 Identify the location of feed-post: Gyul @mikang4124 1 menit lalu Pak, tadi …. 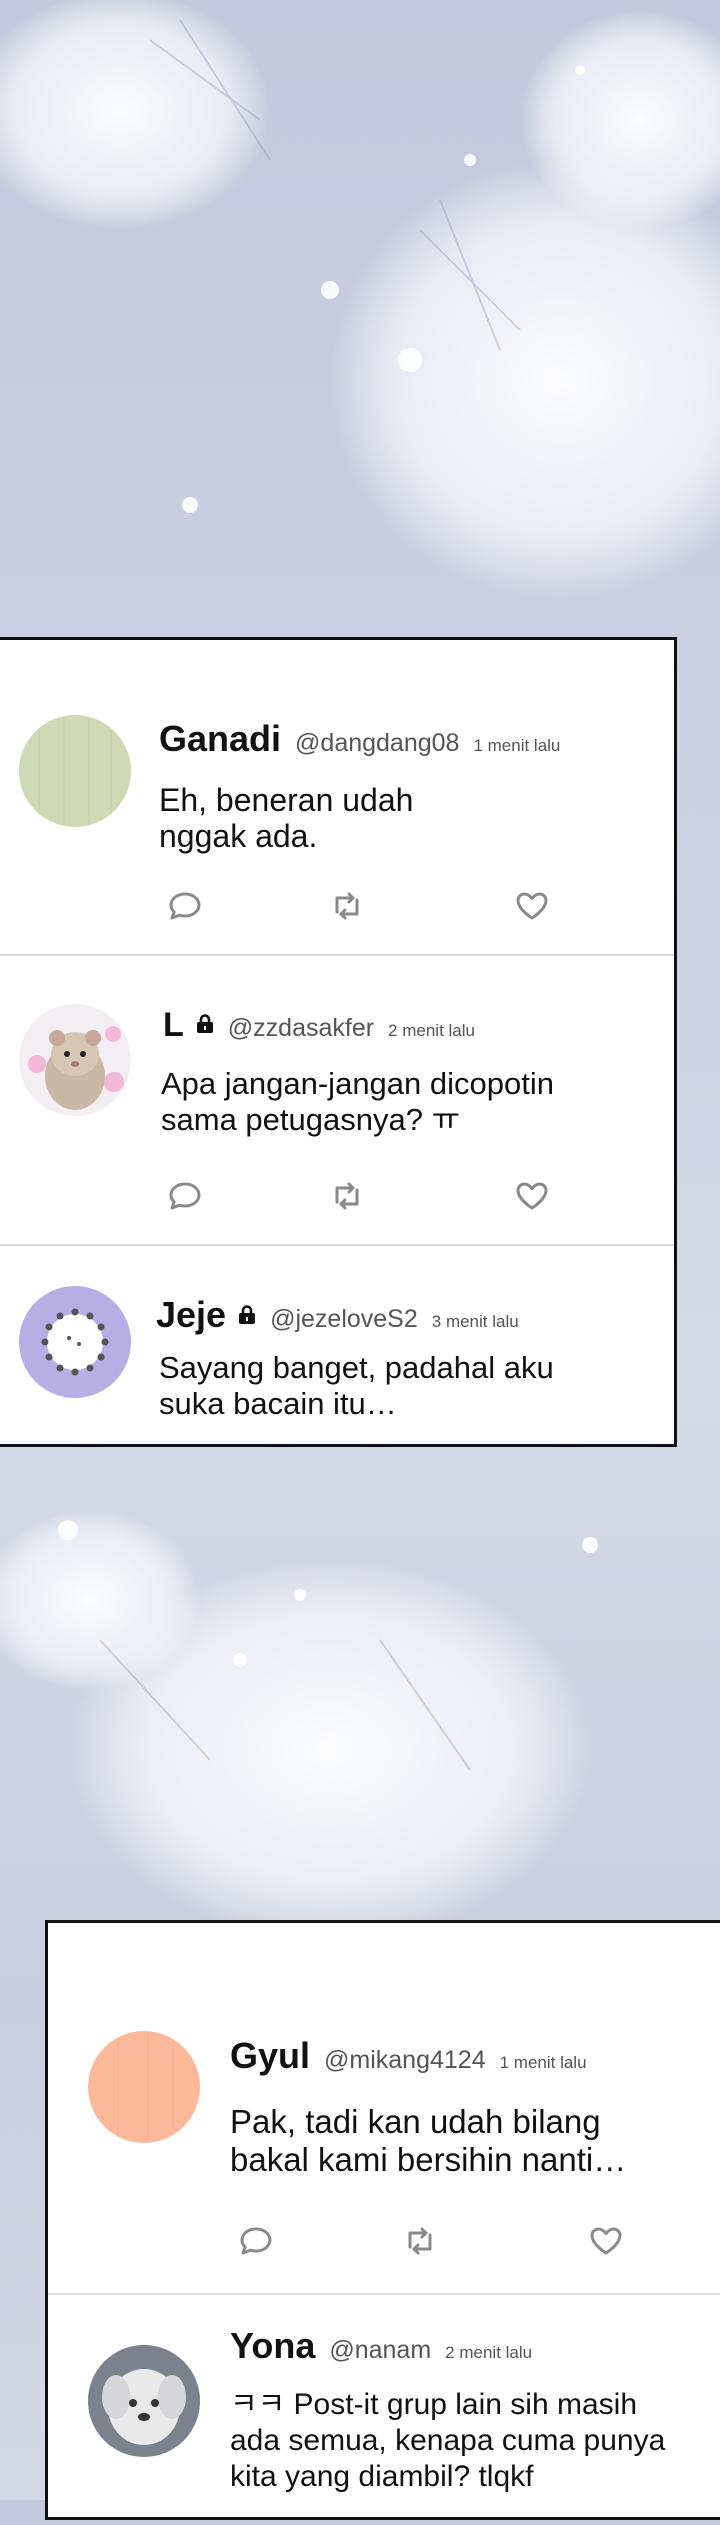
(384, 2108).